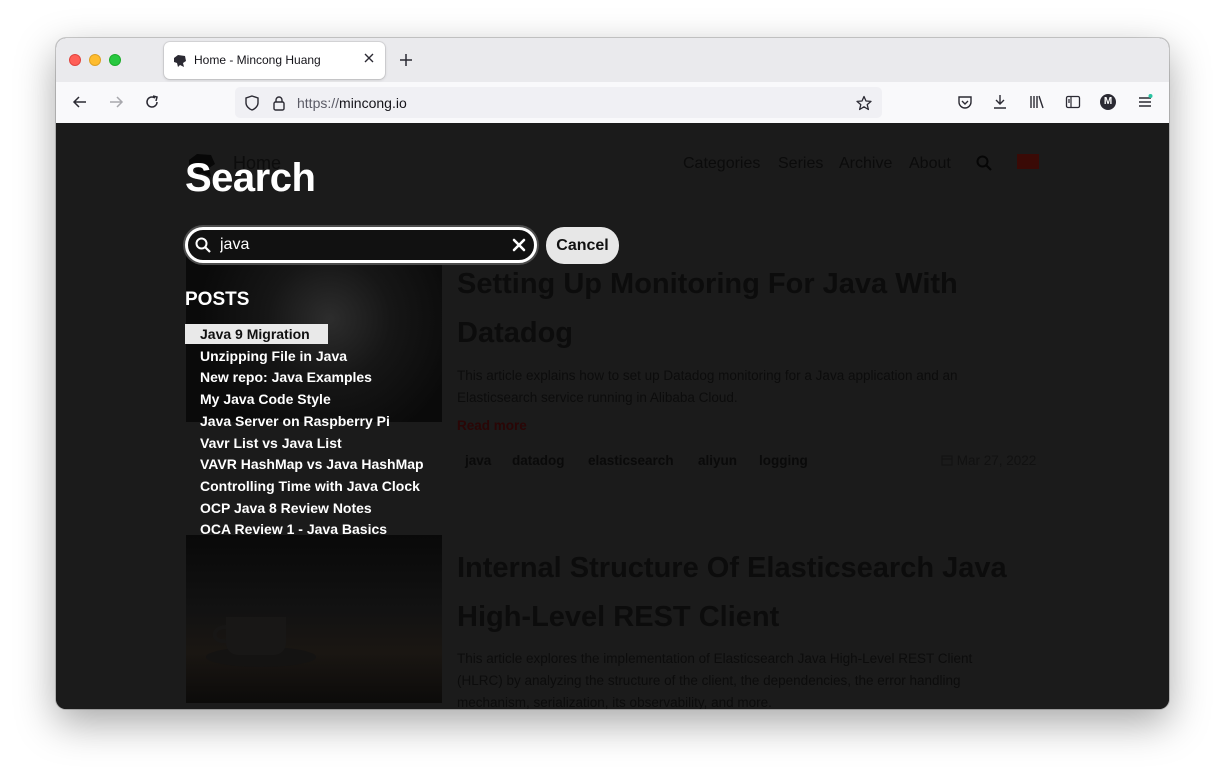 This screenshot has width=1225, height=784. What do you see at coordinates (1108, 102) in the screenshot?
I see `account-avatar: M` at bounding box center [1108, 102].